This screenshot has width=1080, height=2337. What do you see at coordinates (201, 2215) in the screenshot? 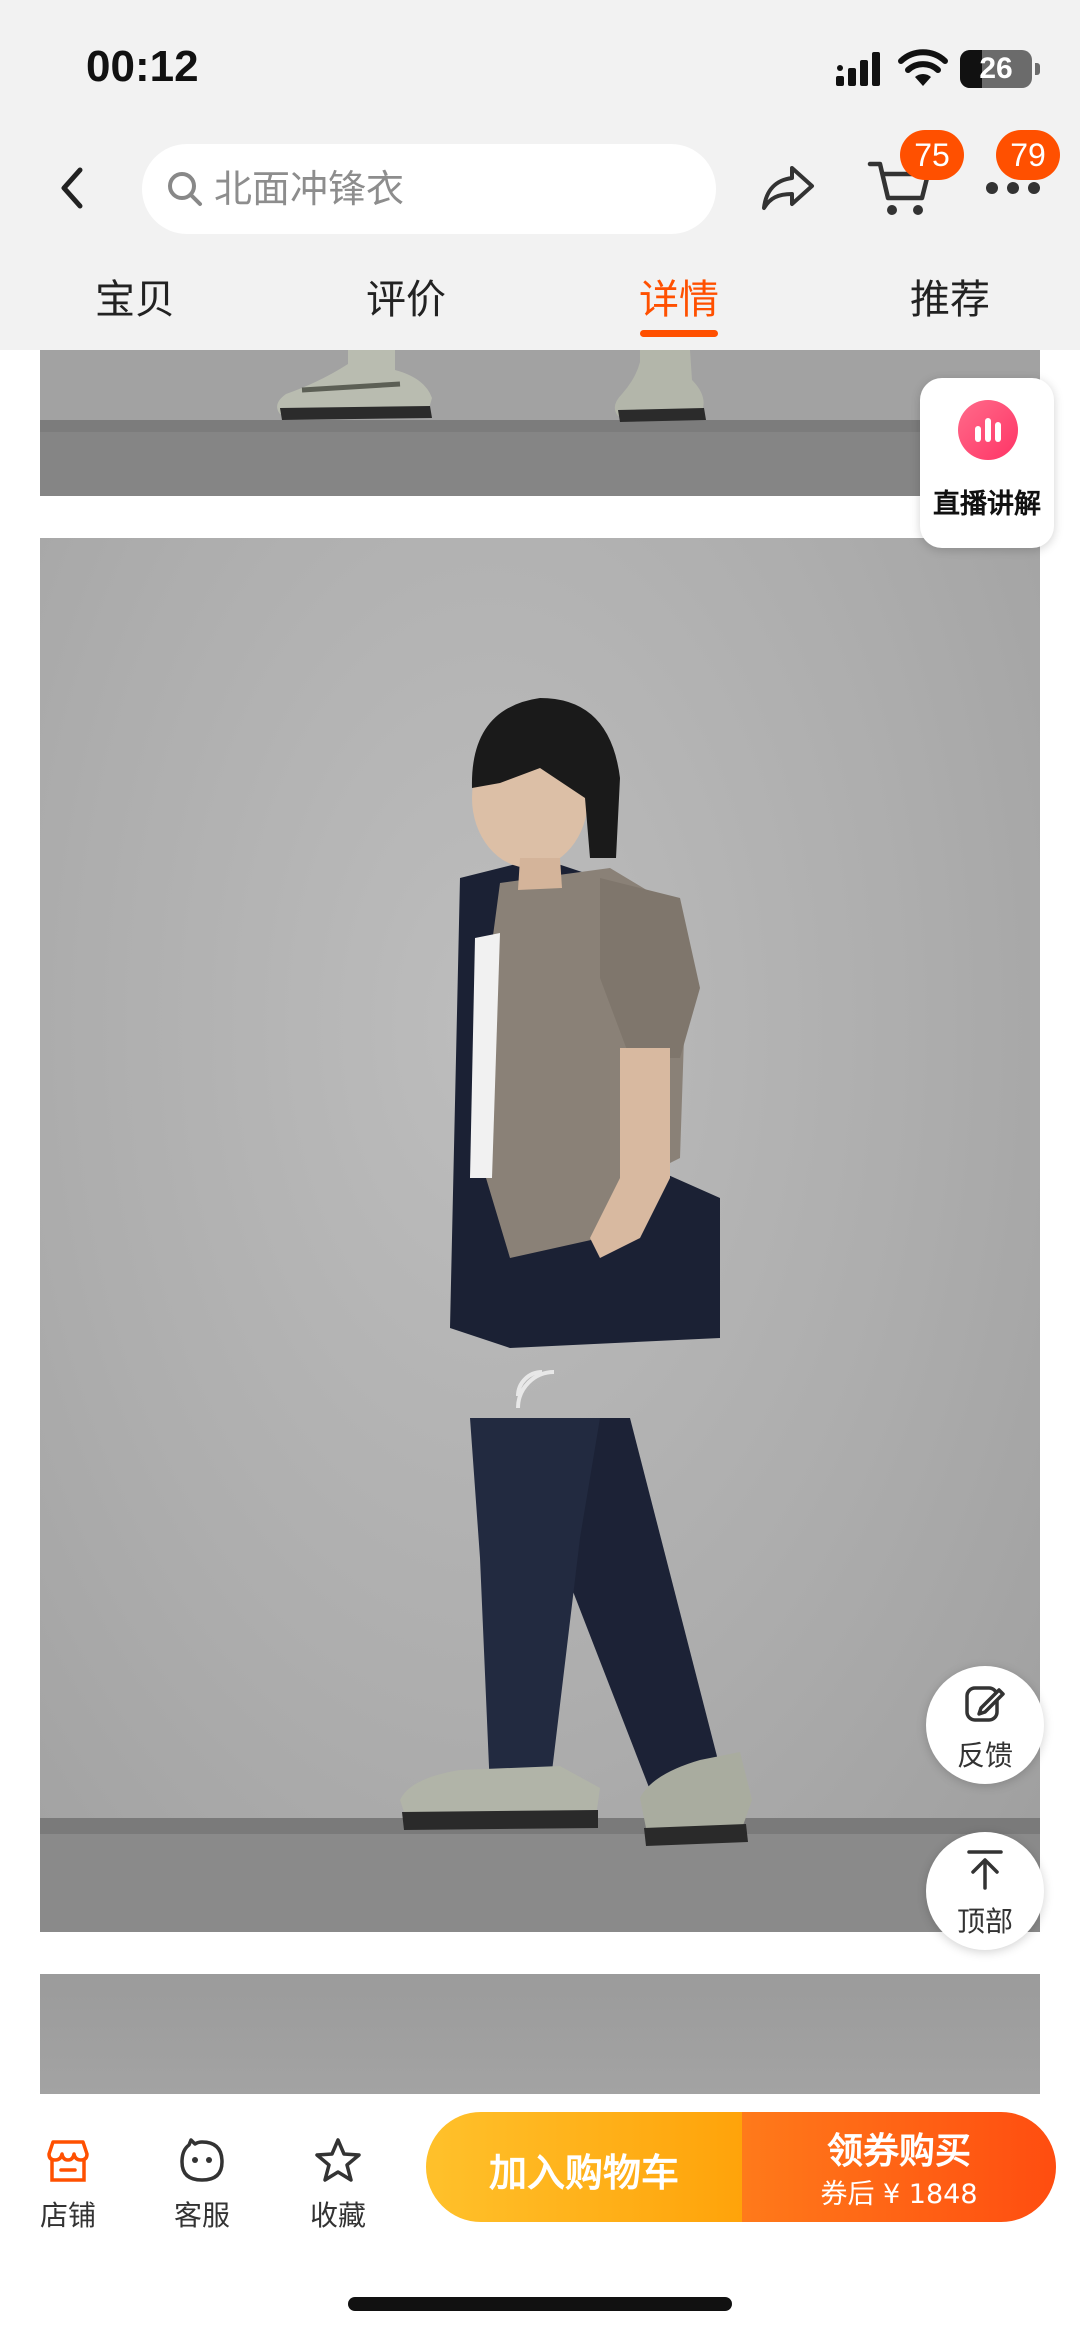
I see `customer-service-label: 客服` at bounding box center [201, 2215].